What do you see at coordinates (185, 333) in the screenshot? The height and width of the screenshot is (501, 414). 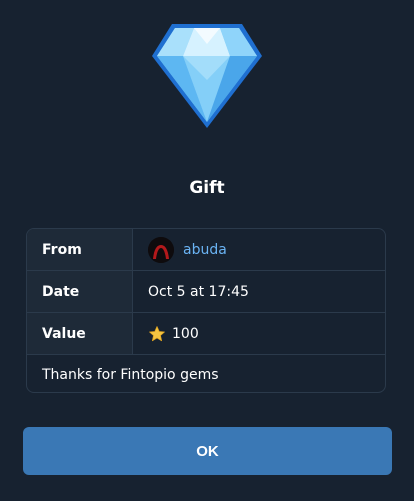 I see `star-amount: 100` at bounding box center [185, 333].